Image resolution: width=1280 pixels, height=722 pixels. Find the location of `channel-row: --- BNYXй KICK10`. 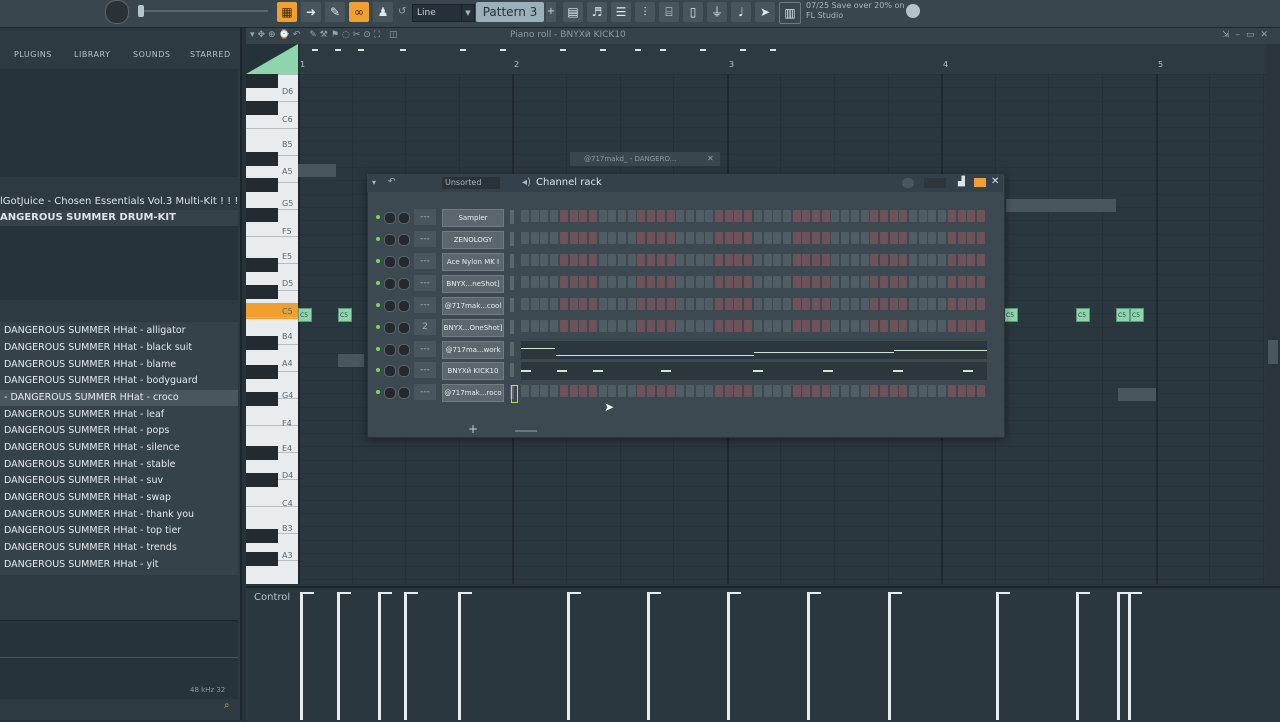

channel-row: --- BNYXй KICK10 is located at coordinates (680, 371).